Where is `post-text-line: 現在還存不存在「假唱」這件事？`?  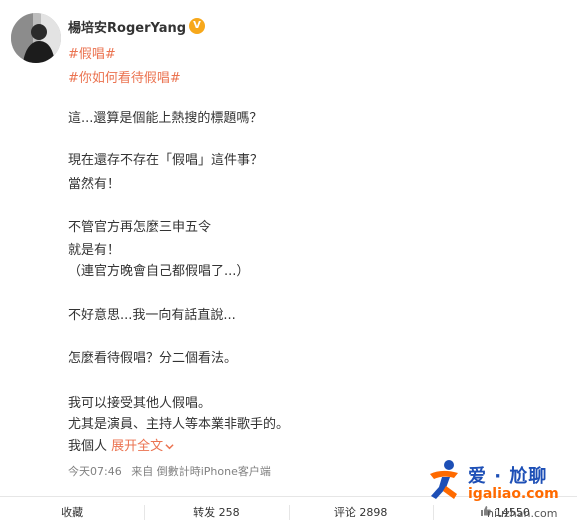 post-text-line: 現在還存不存在「假唱」這件事？ is located at coordinates (166, 160).